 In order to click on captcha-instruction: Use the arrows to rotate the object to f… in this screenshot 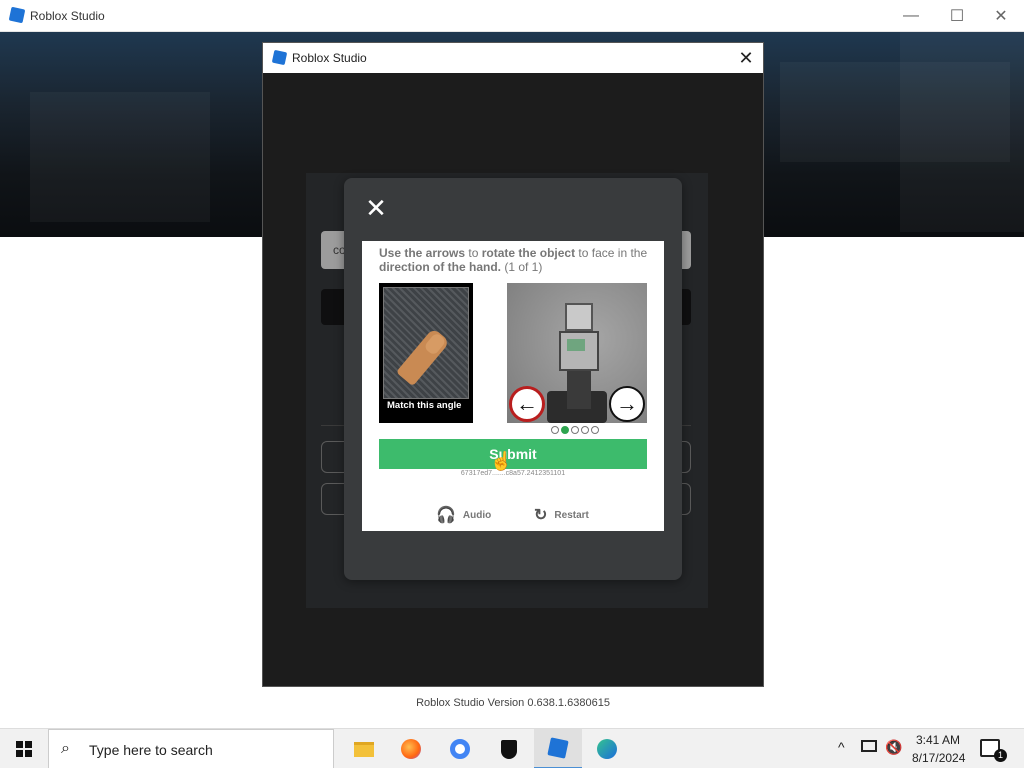, I will do `click(513, 260)`.